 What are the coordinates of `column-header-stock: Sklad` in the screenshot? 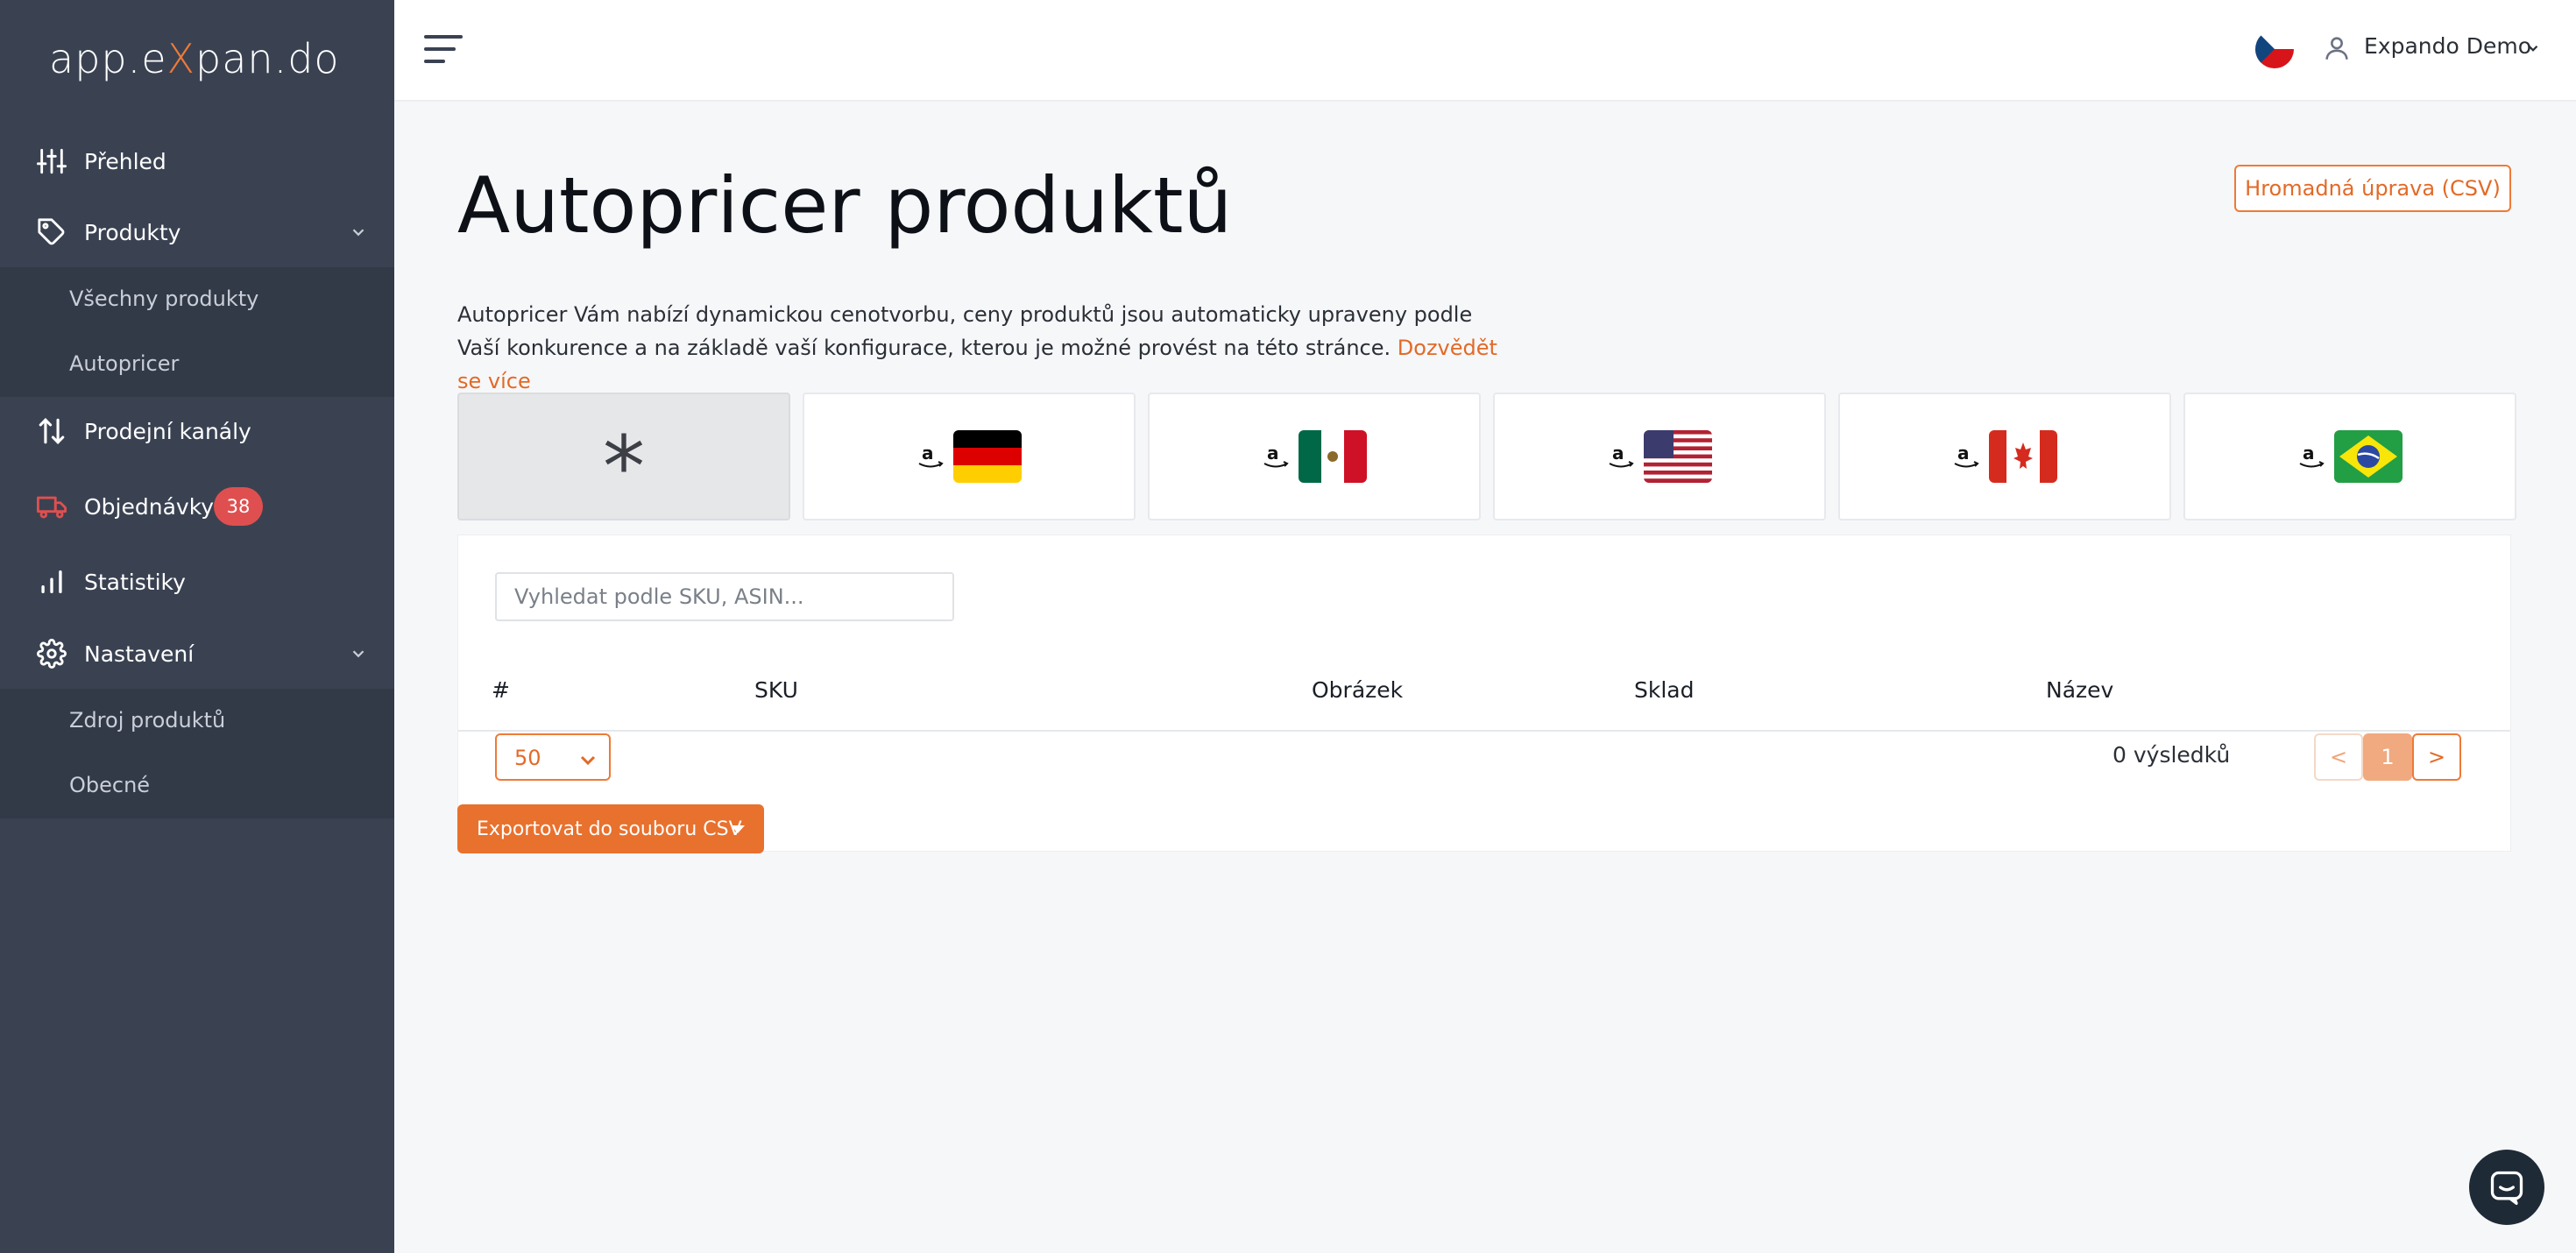 It's located at (1664, 690).